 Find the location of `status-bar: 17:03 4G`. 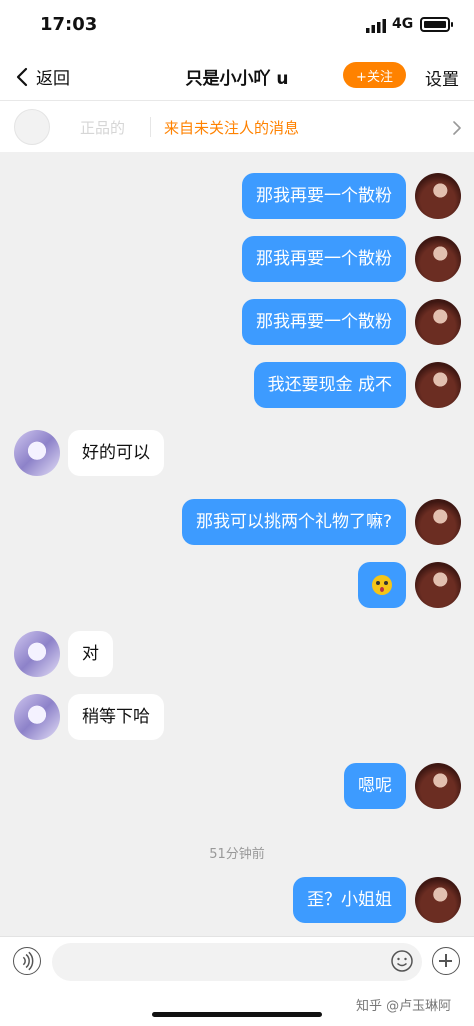

status-bar: 17:03 4G is located at coordinates (237, 26).